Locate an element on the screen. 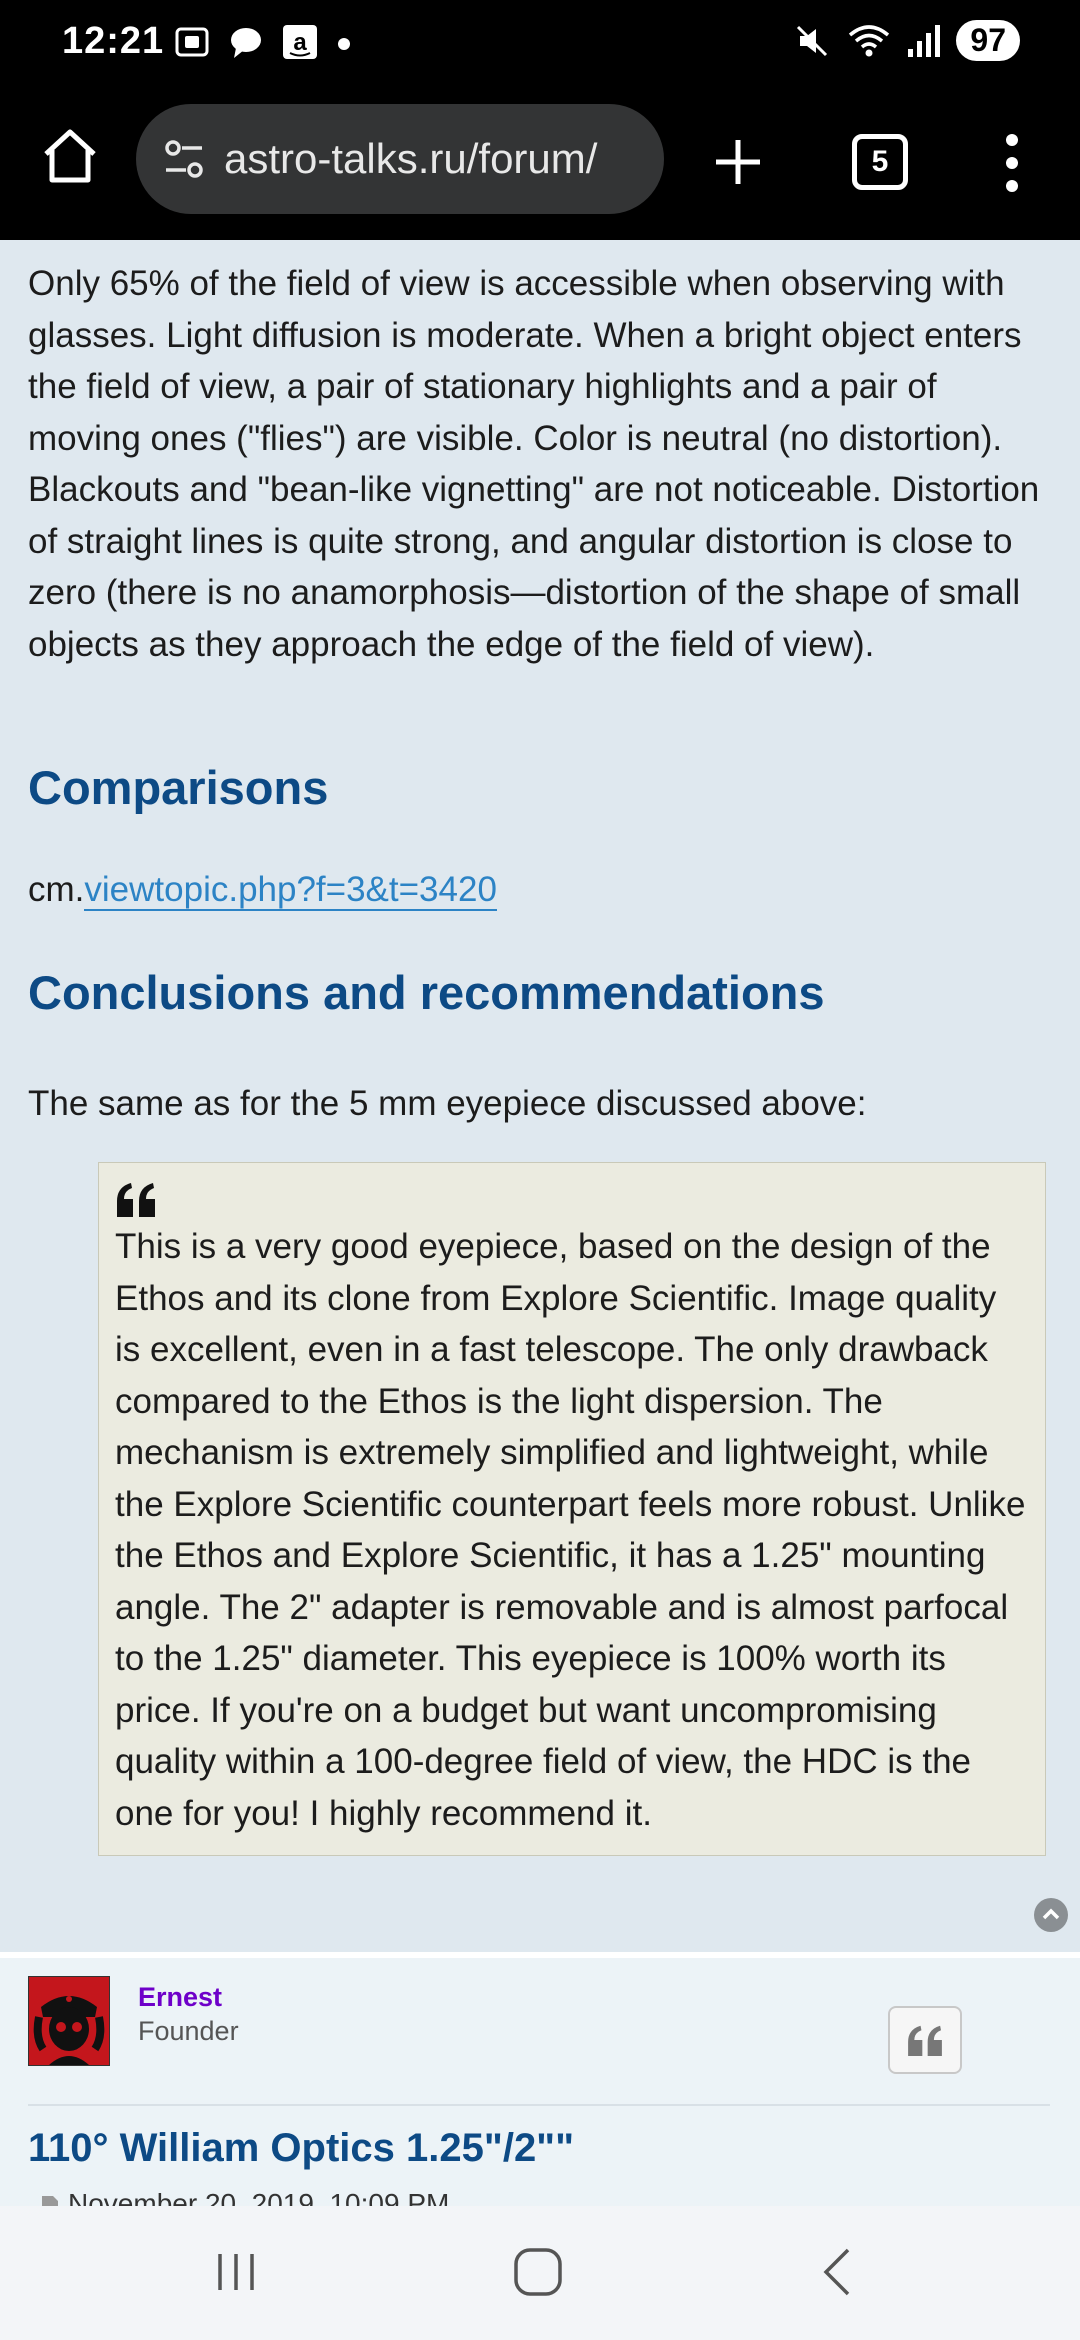  comparisons-heading: Comparisons is located at coordinates (178, 787).